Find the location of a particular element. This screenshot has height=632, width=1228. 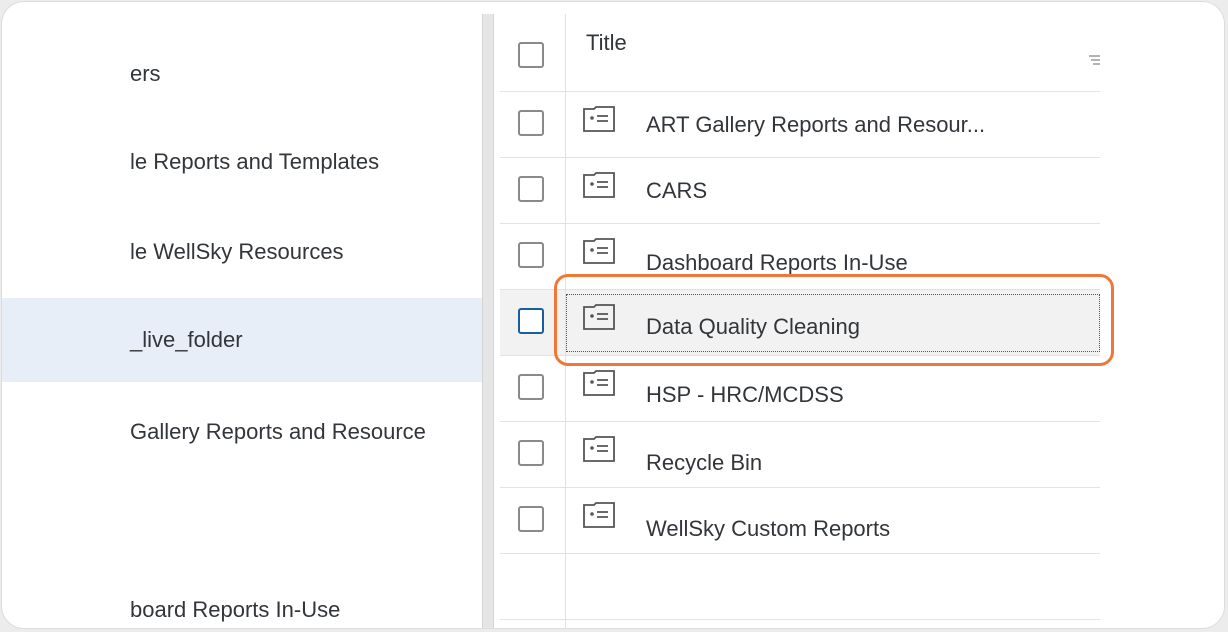

row-title: CARS is located at coordinates (676, 191).